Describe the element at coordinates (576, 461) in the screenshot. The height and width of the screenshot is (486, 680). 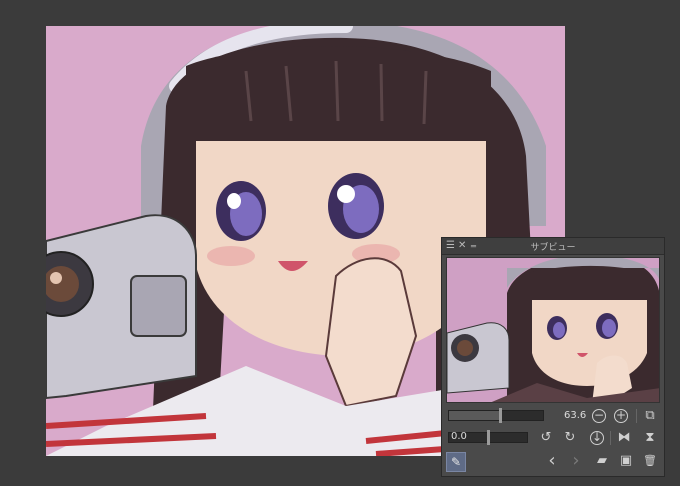
I see `next-image-icon: ›` at that location.